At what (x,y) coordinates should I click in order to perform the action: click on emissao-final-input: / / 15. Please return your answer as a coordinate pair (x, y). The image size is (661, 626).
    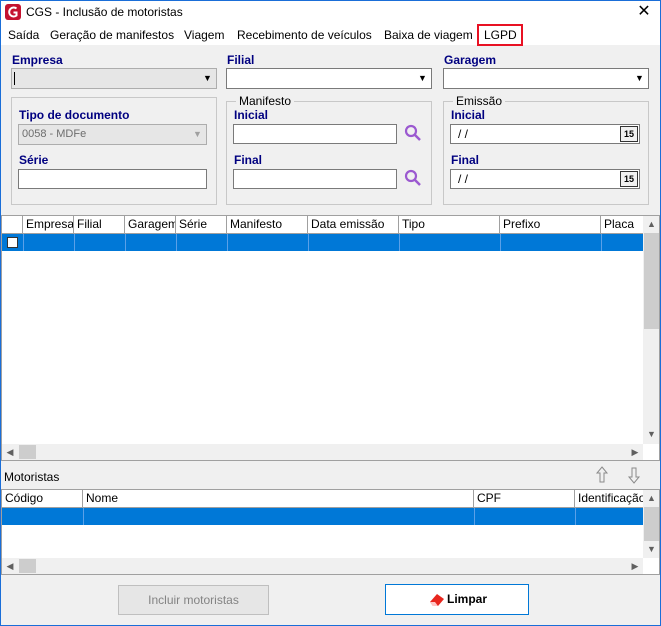
    Looking at the image, I should click on (545, 179).